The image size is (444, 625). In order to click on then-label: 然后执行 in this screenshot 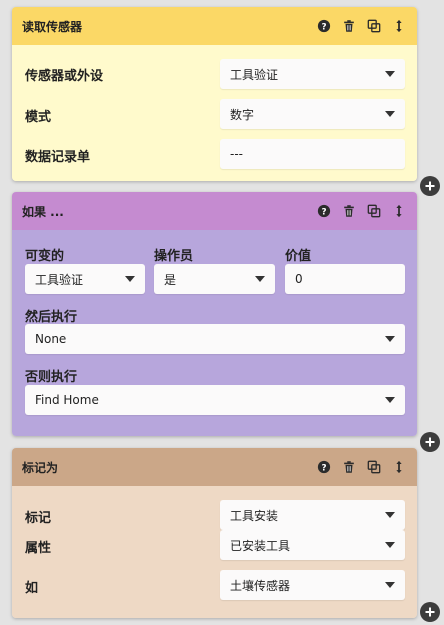, I will do `click(51, 317)`.